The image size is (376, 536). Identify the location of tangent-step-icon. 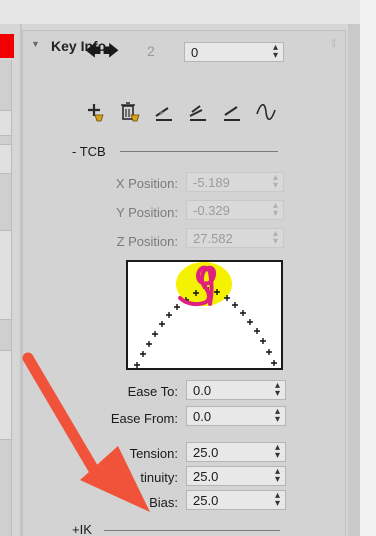
(198, 113).